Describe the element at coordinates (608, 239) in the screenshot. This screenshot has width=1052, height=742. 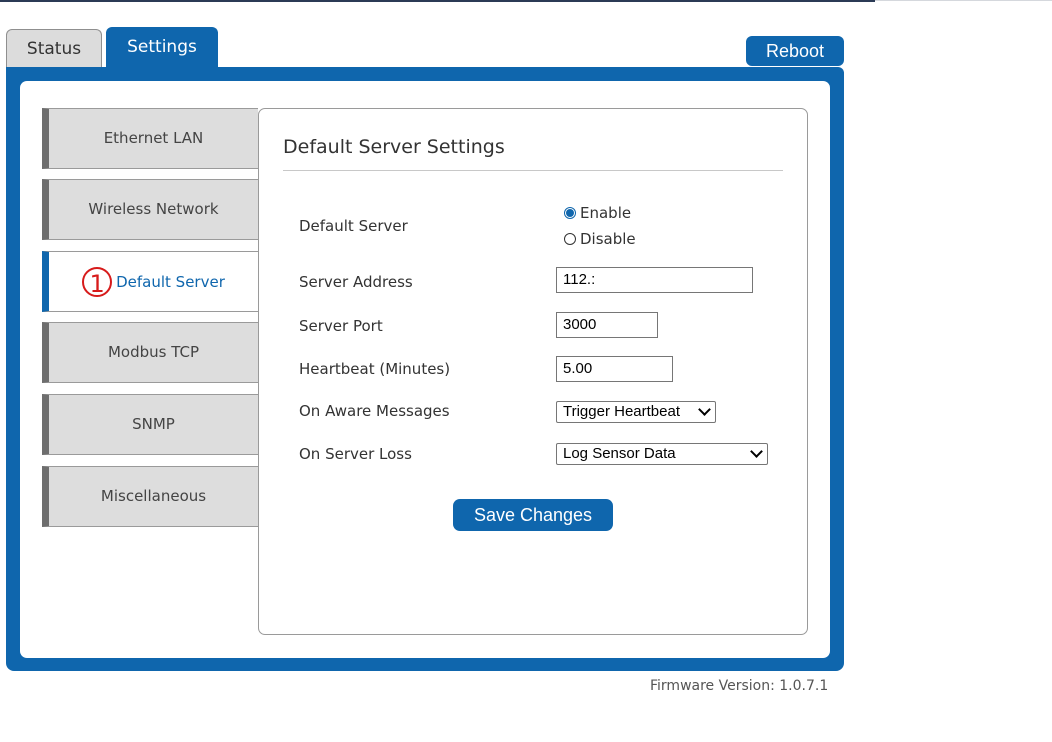
I see `radio-disable-label: Disable` at that location.